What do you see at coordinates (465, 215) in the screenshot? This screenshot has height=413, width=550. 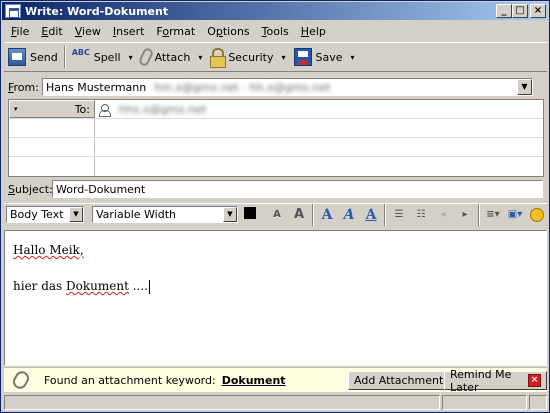 I see `indent-icon: ▸` at bounding box center [465, 215].